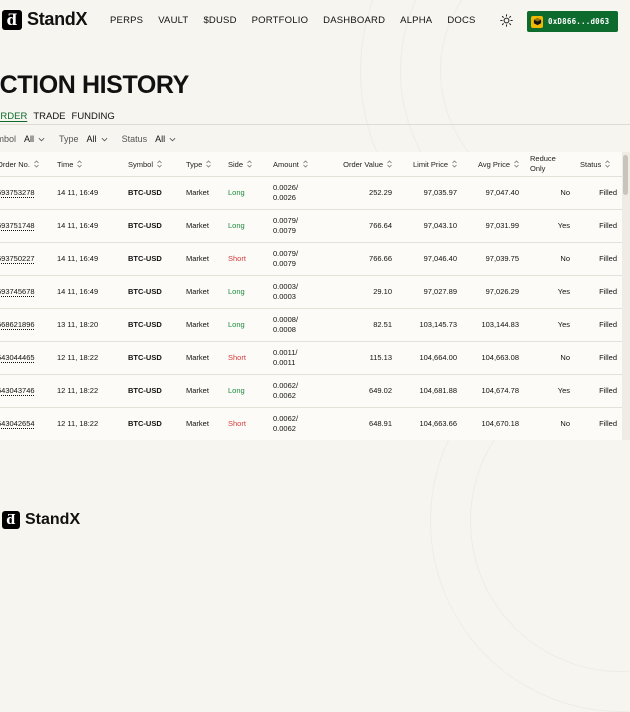  I want to click on col-header-time: Time, so click(87, 164).